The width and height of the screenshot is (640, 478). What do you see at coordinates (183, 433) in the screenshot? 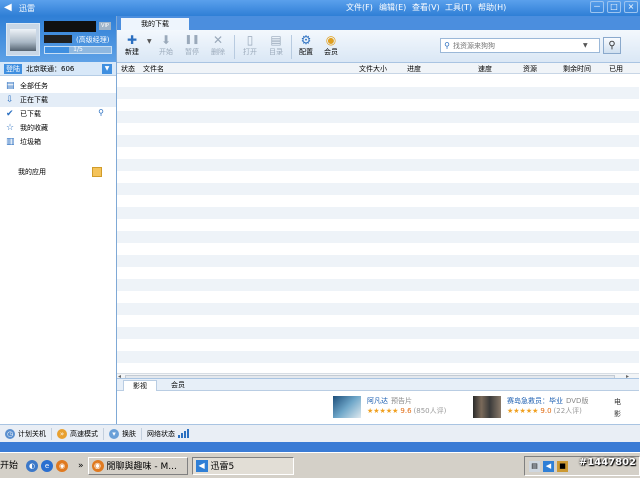
I see `signal-bars-icon` at bounding box center [183, 433].